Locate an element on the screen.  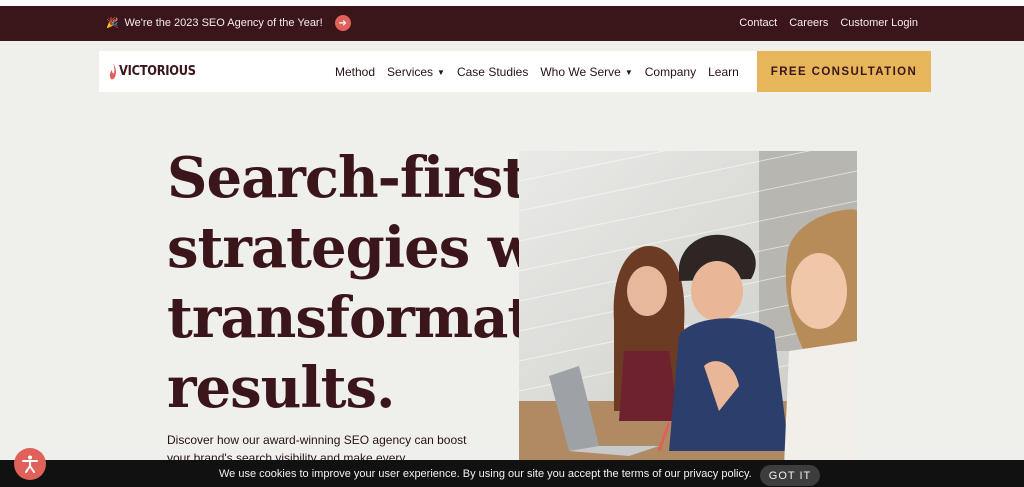
utility-links: Contact Careers Customer Login is located at coordinates (828, 23).